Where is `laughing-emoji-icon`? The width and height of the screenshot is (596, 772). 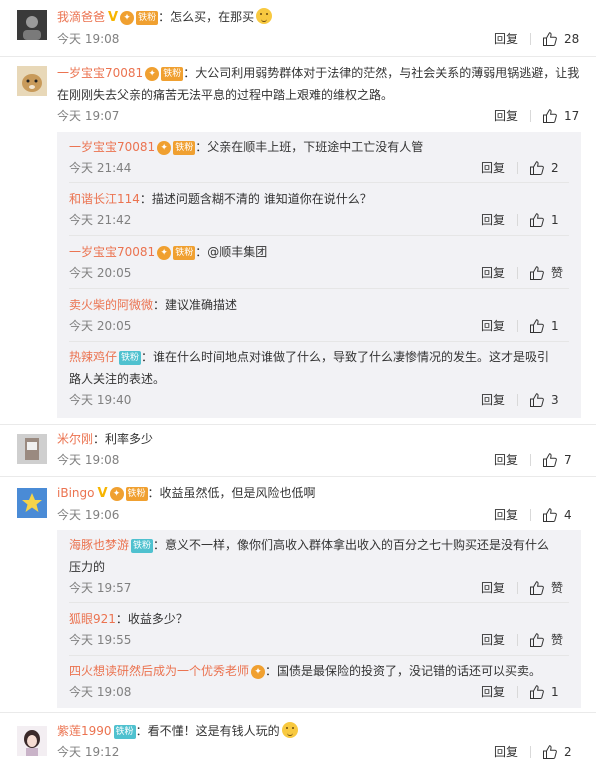
laughing-emoji-icon is located at coordinates (289, 730).